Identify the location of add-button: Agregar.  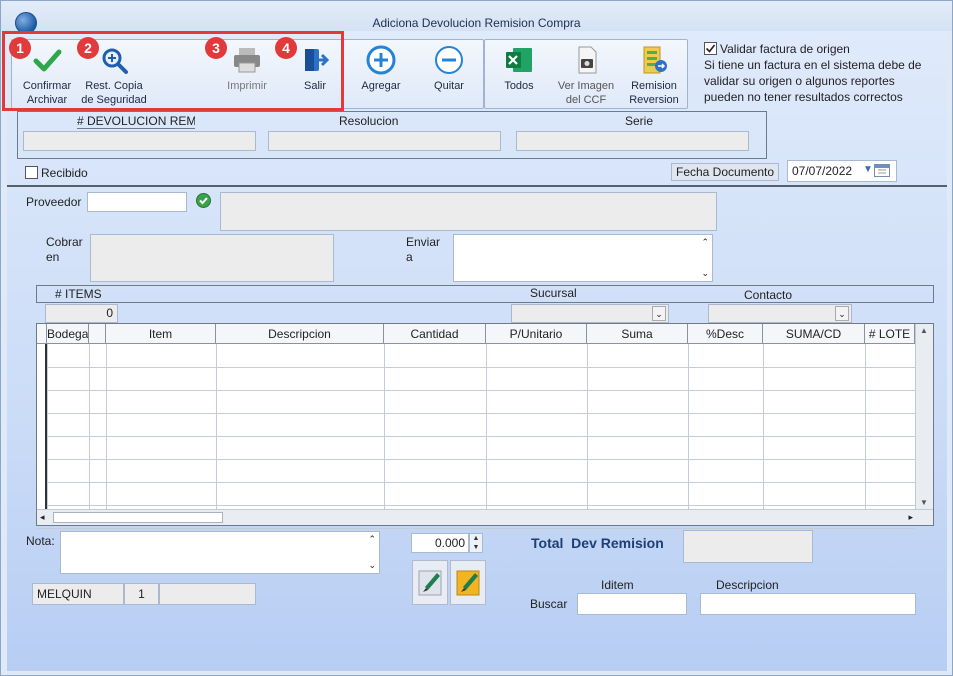
(381, 69).